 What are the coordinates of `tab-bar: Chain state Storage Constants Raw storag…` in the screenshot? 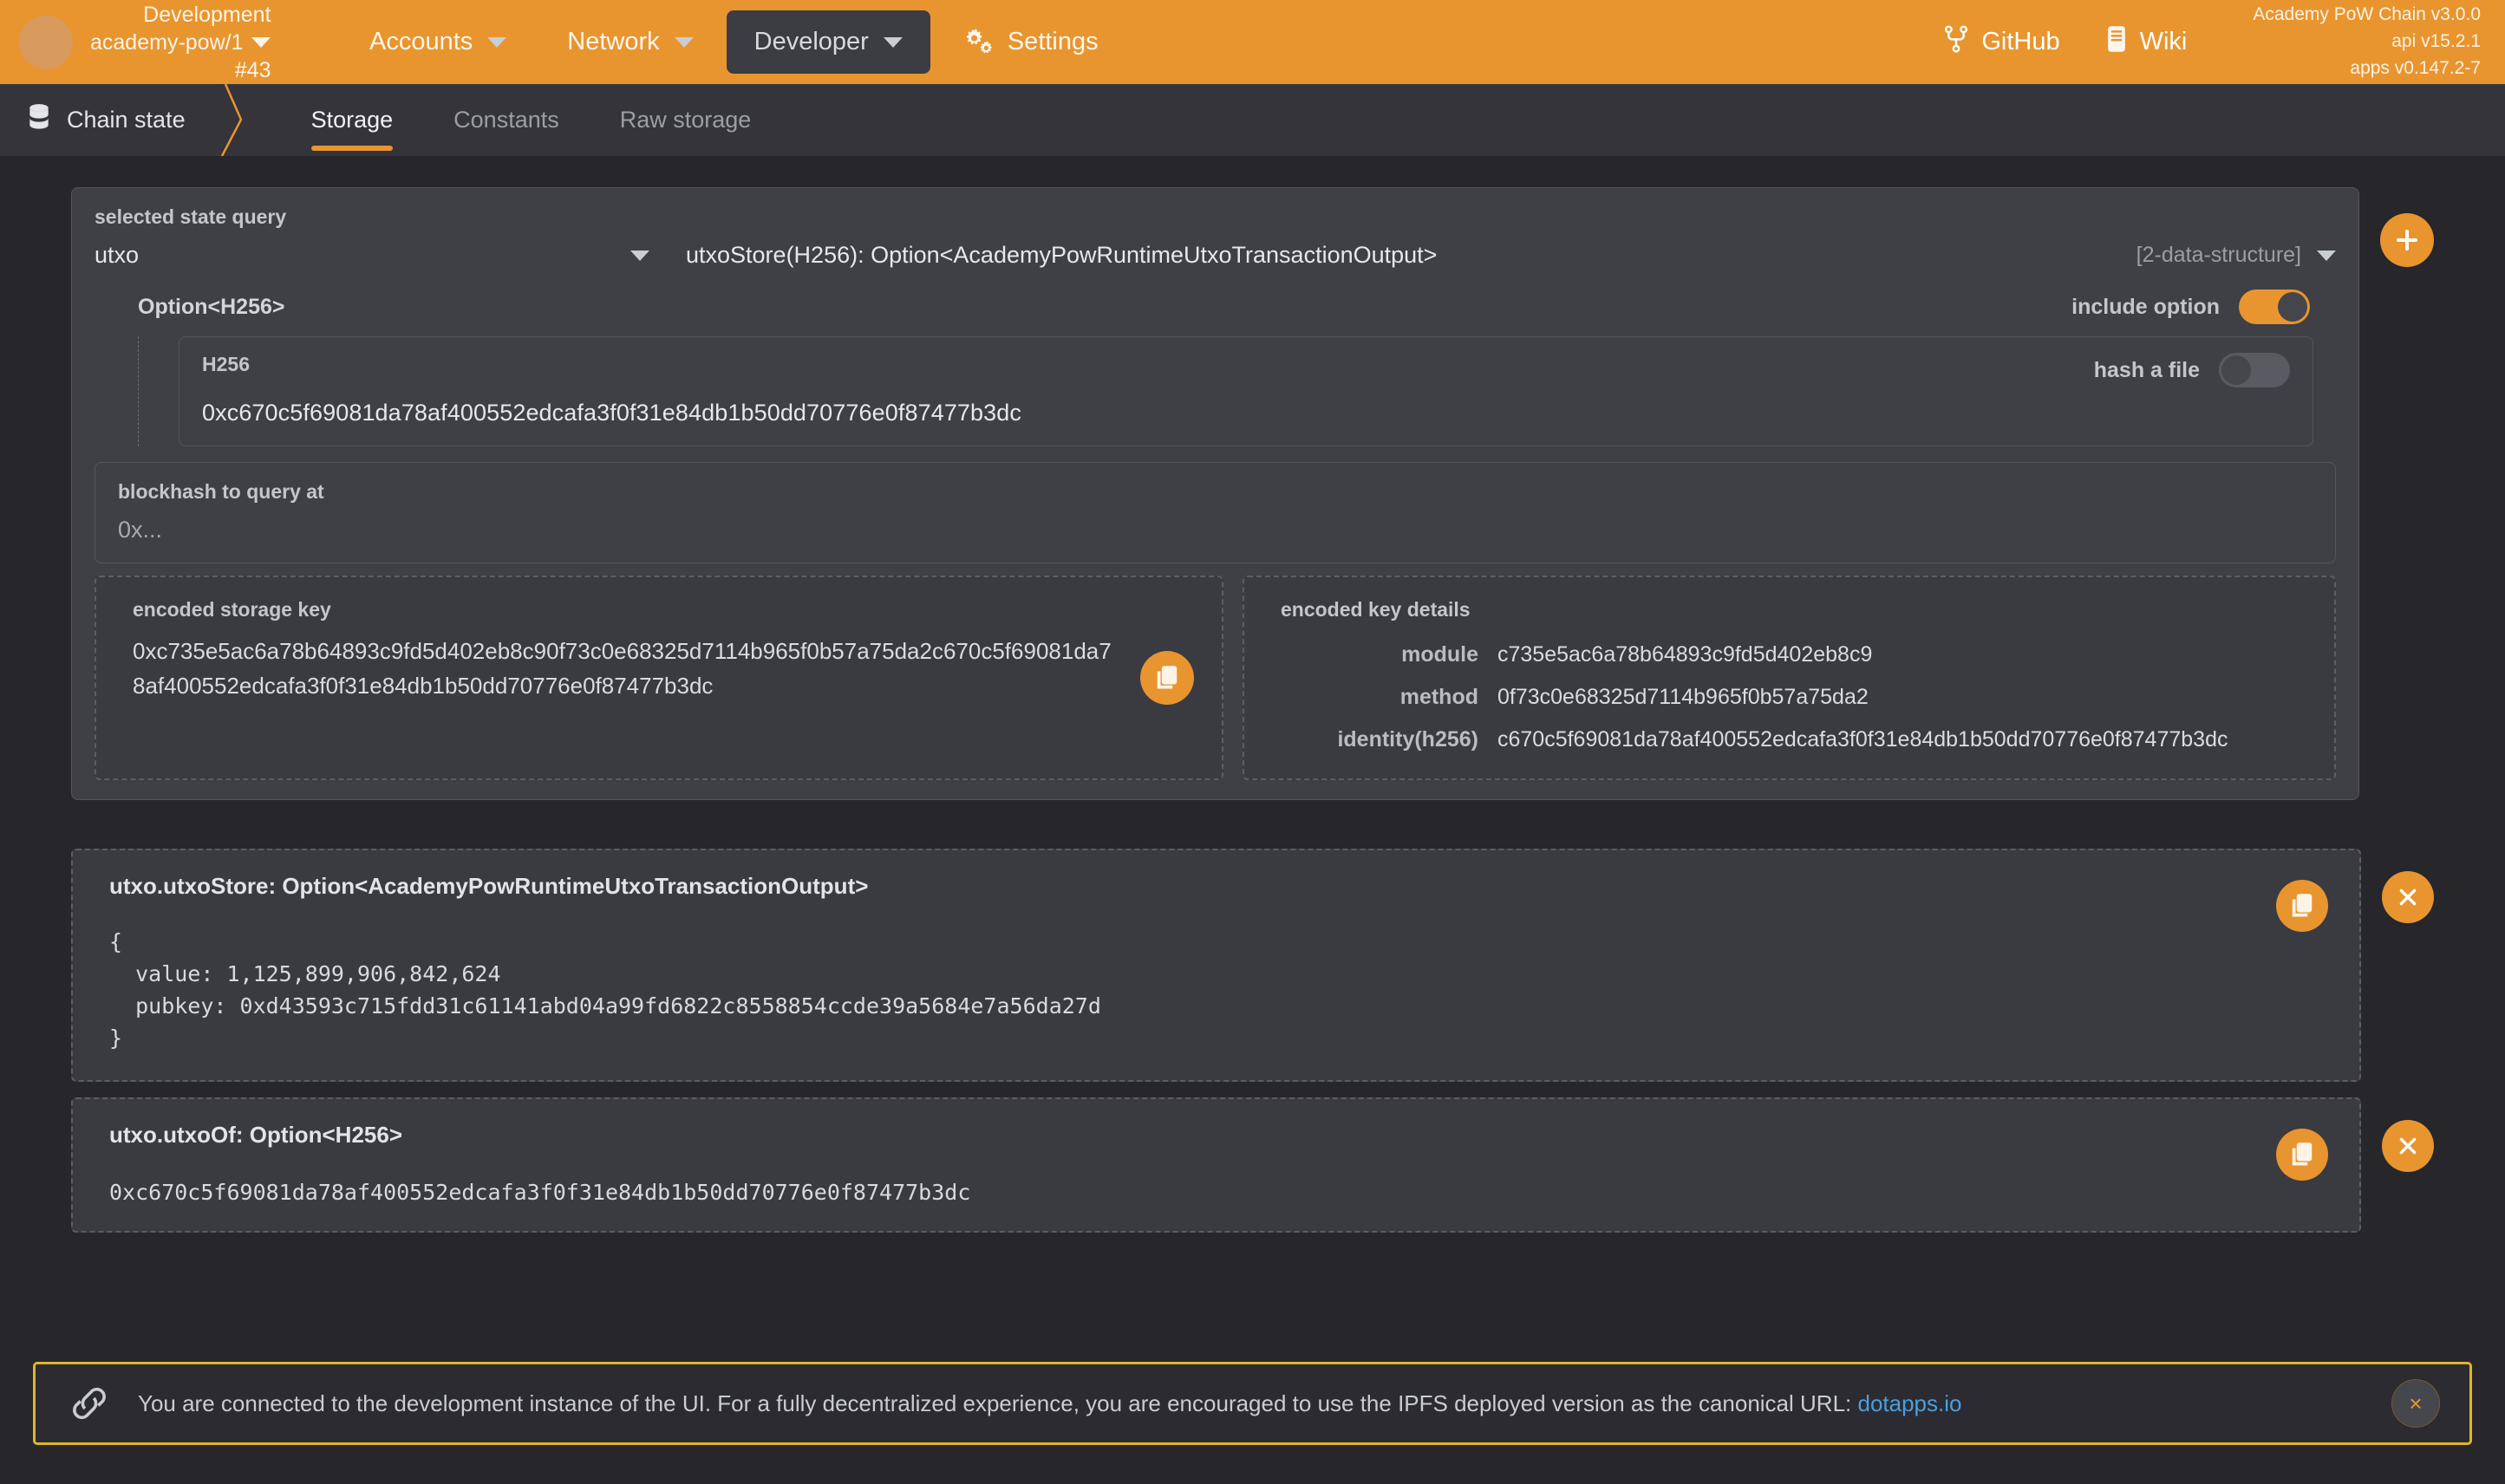 It's located at (1252, 120).